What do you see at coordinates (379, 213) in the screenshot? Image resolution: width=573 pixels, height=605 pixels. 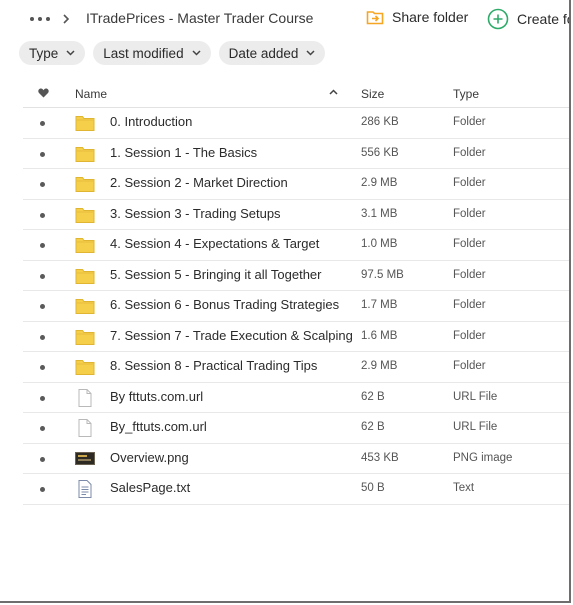 I see `file-size: 3.1 MB` at bounding box center [379, 213].